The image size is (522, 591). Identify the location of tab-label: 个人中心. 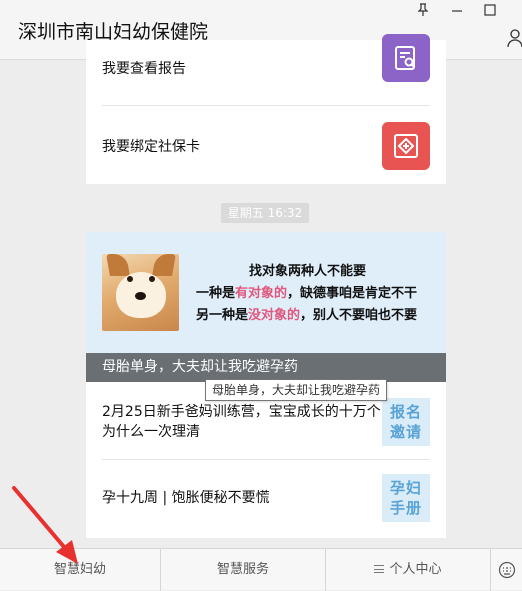
(415, 569).